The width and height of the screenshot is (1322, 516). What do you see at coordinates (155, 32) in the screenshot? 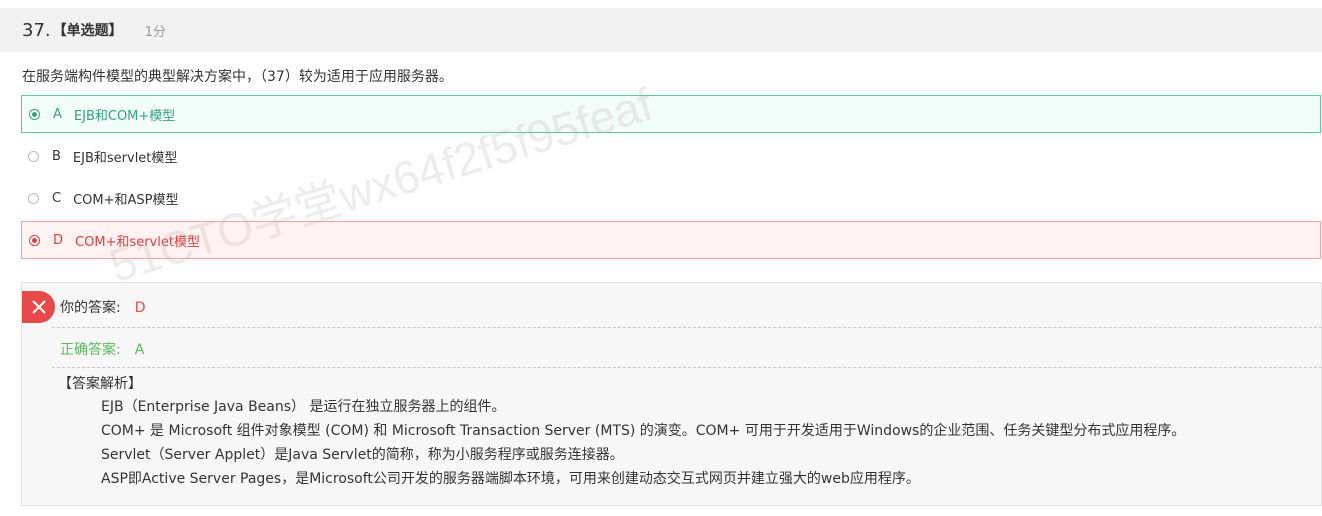
I see `question-score: 1分` at bounding box center [155, 32].